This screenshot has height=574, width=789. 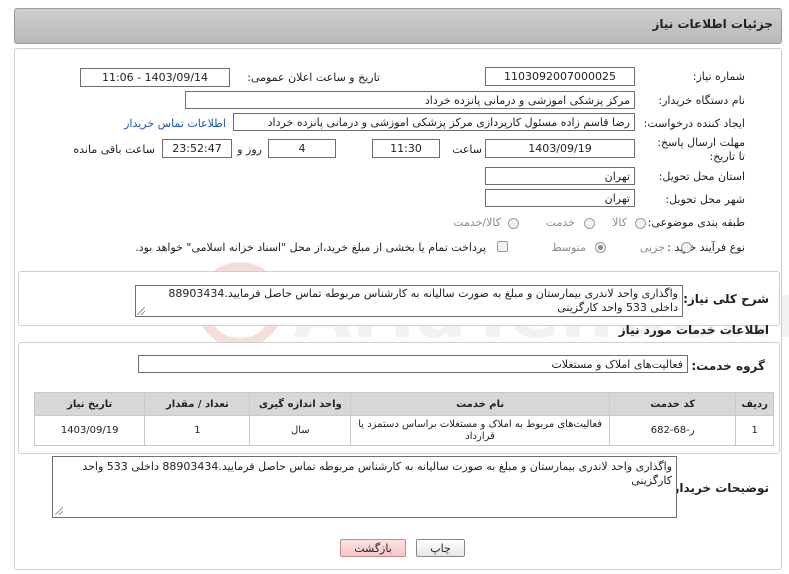 What do you see at coordinates (413, 364) in the screenshot?
I see `service-group-field: فعالیت‌های املاک و مستغلات` at bounding box center [413, 364].